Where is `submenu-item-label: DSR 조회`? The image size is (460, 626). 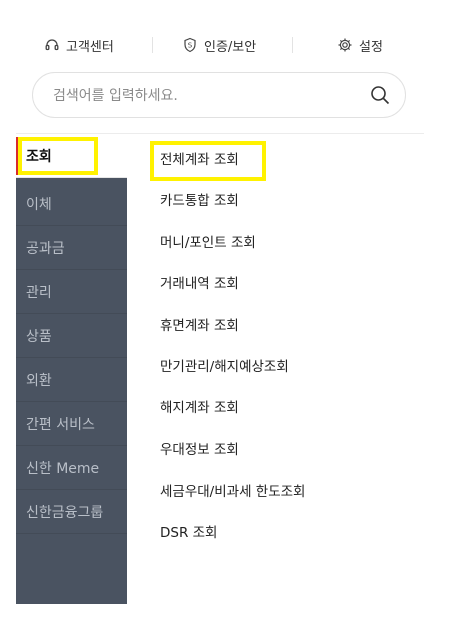
submenu-item-label: DSR 조회 is located at coordinates (189, 533).